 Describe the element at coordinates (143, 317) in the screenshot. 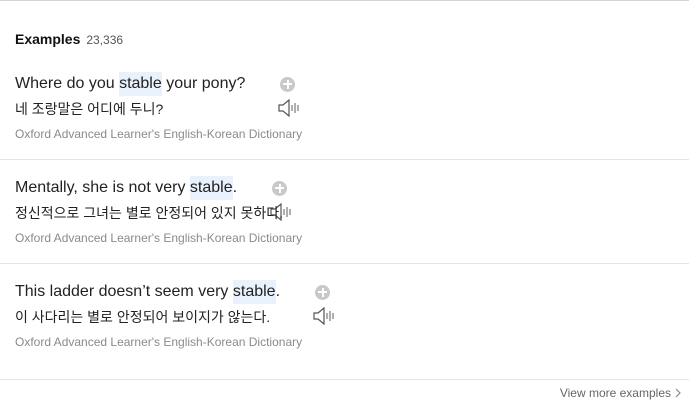

I see `example-translation: 이 사다리는 별로 안정되어 보이지가 않는다.` at that location.